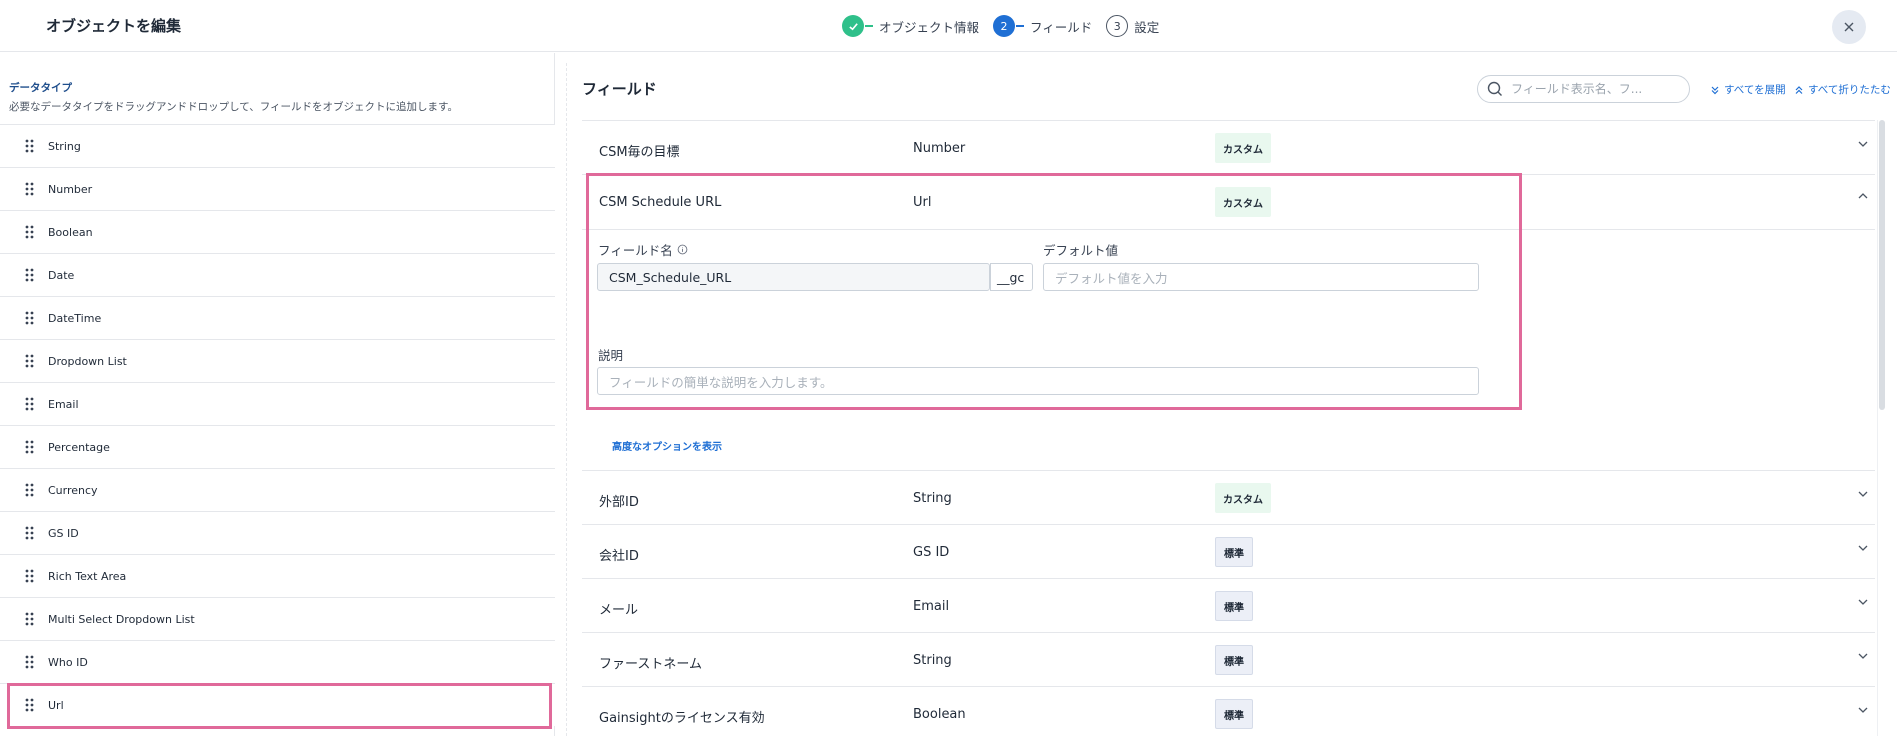  I want to click on data-type-label: Date, so click(61, 275).